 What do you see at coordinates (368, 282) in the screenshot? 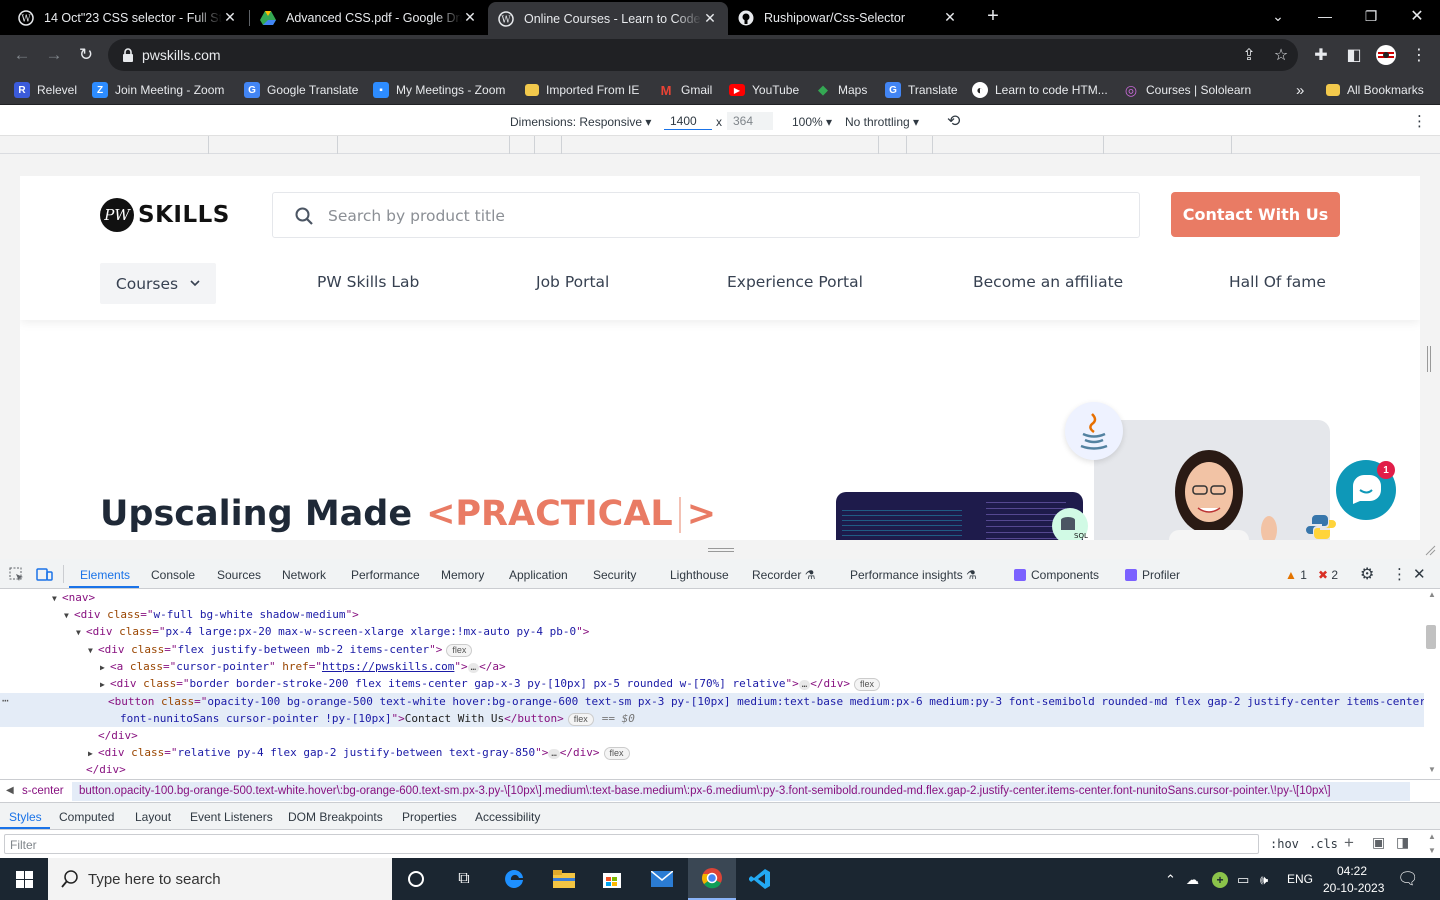
I see `nav-link-pw-skills-lab: PW Skills Lab` at bounding box center [368, 282].